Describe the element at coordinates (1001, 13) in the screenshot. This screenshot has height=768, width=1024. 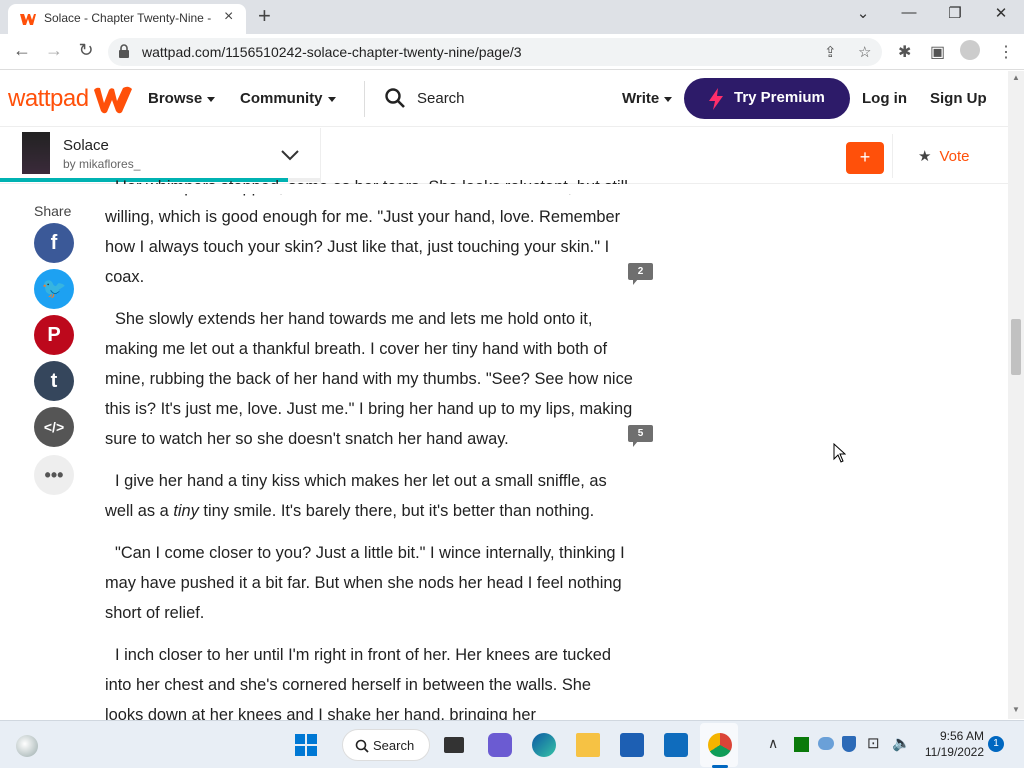
I see `window-close-icon: ✕` at that location.